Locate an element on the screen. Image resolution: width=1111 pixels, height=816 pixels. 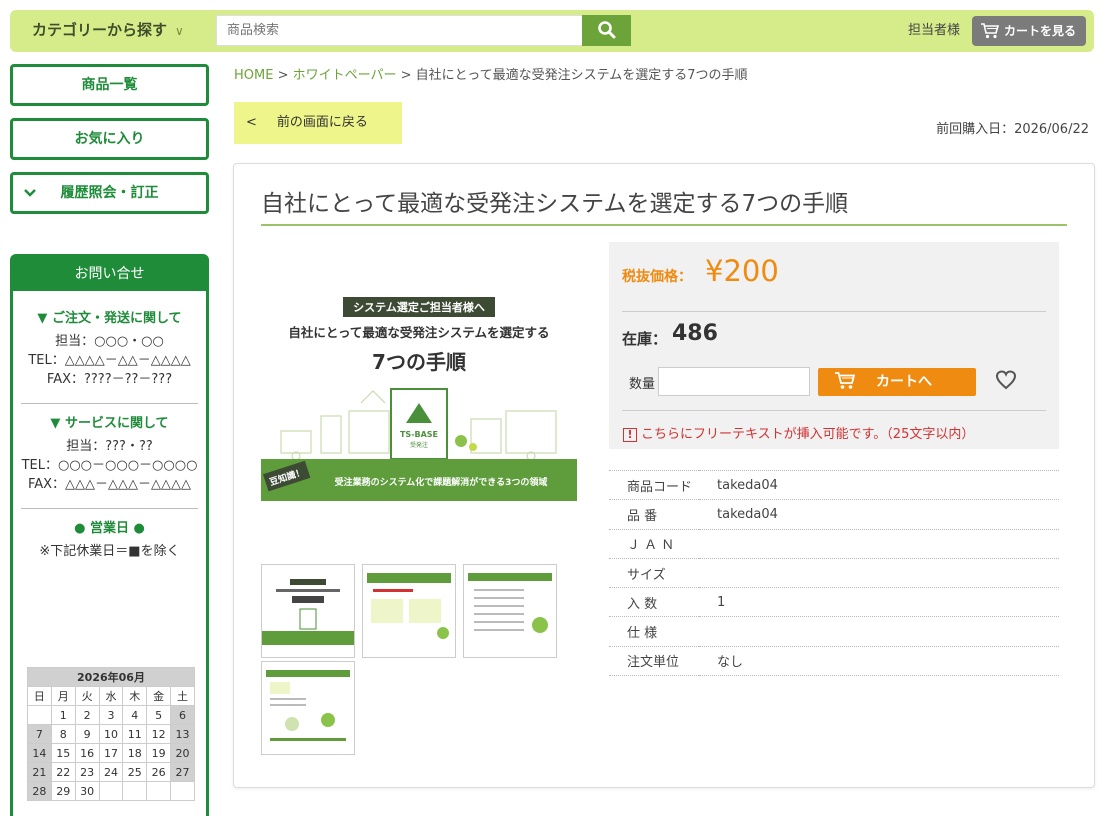
sidebar-item-favorites: お気に入り is located at coordinates (109, 139).